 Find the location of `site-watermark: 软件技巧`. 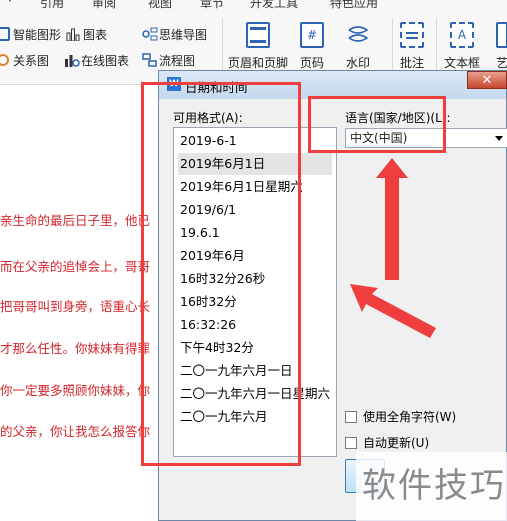

site-watermark: 软件技巧 is located at coordinates (431, 486).